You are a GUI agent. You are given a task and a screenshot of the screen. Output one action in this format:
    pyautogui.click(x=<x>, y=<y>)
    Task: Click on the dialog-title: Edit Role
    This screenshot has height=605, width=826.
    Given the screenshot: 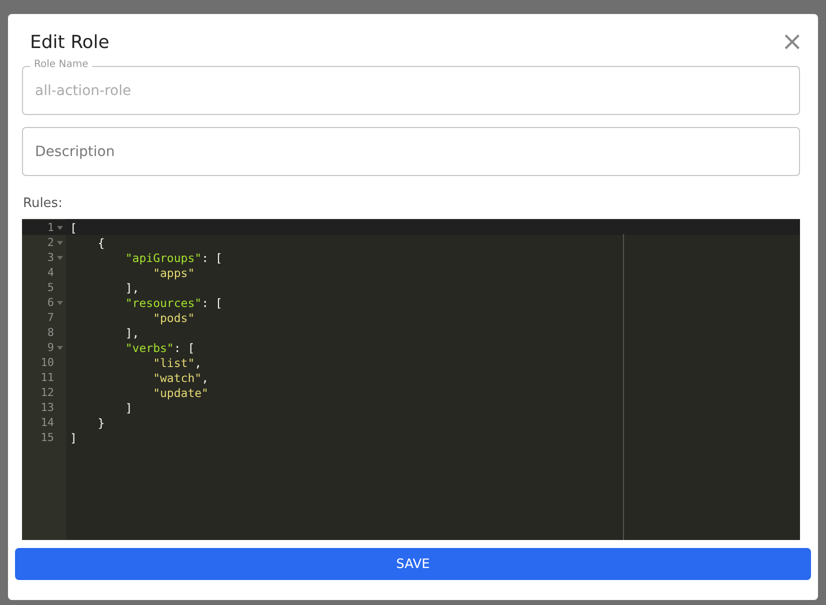 What is the action you would take?
    pyautogui.click(x=70, y=42)
    